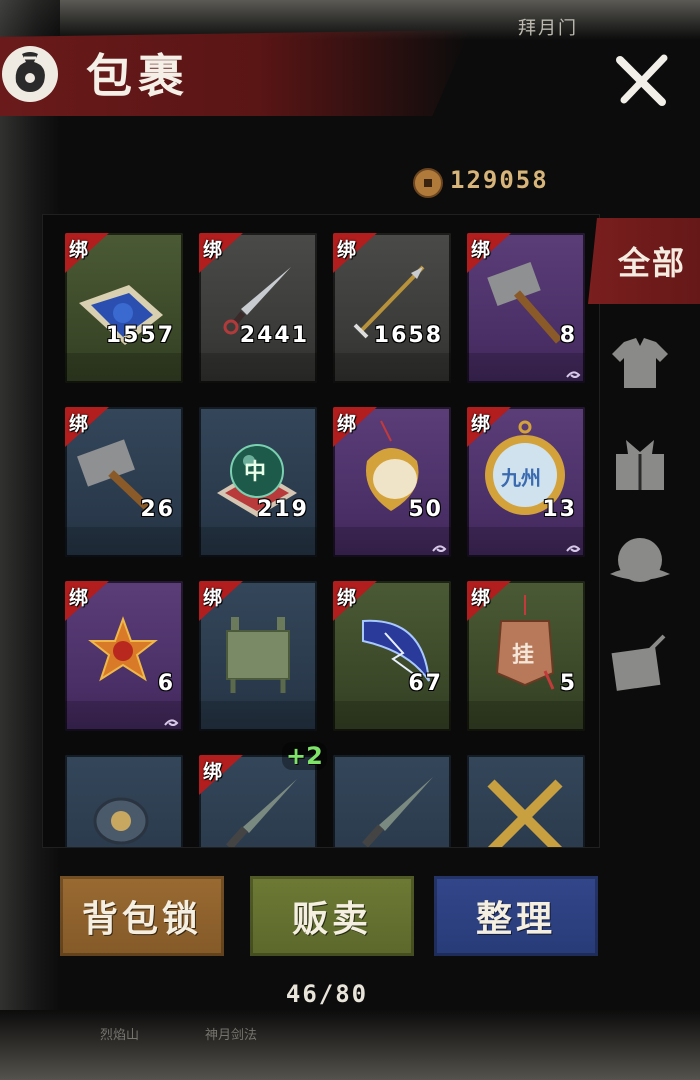  What do you see at coordinates (526, 308) in the screenshot?
I see `inventory-slot-4: 绑 8` at bounding box center [526, 308].